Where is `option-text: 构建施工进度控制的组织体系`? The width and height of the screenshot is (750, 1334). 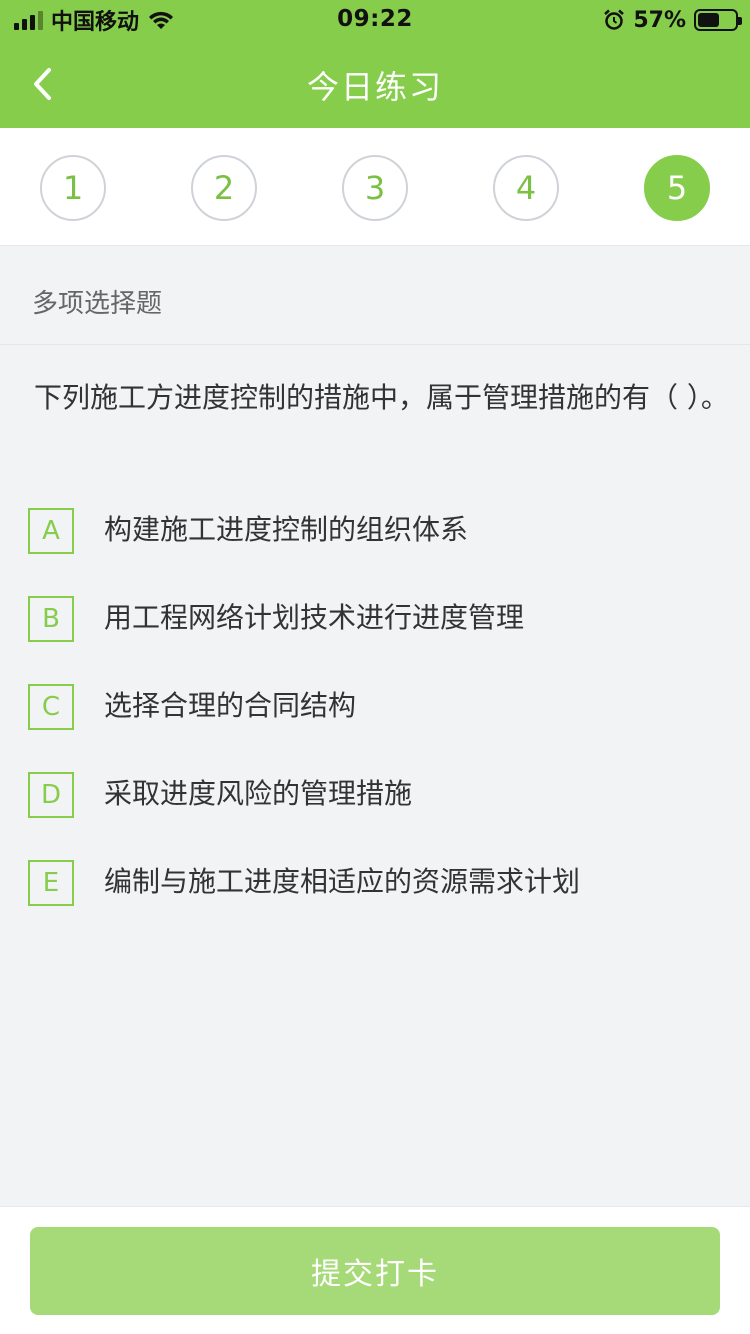
option-text: 构建施工进度控制的组织体系 is located at coordinates (286, 529).